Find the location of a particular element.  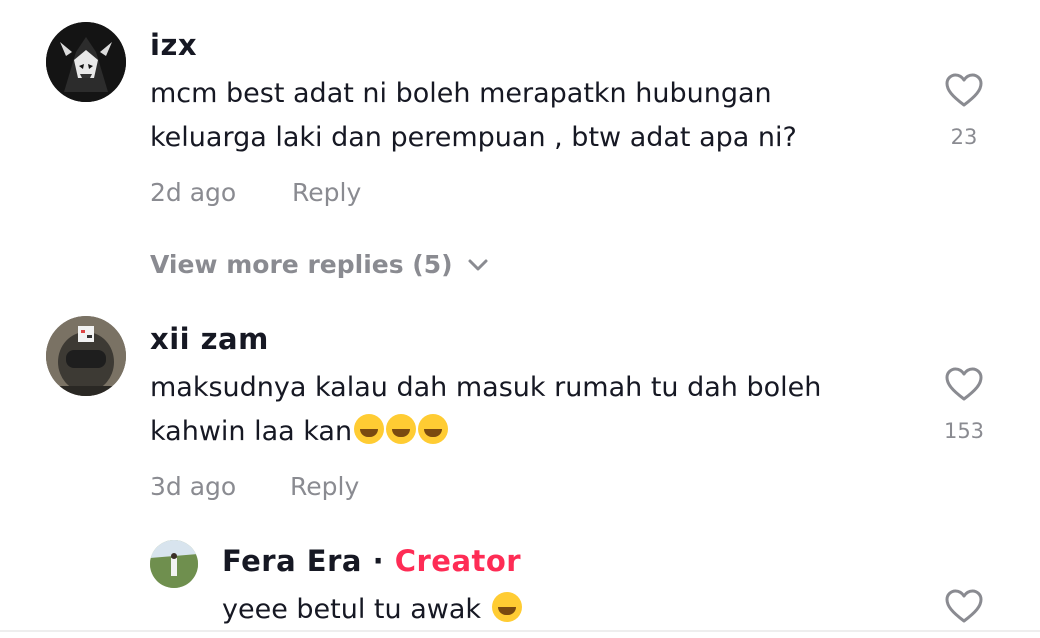

comment-username: xii zam is located at coordinates (209, 339).